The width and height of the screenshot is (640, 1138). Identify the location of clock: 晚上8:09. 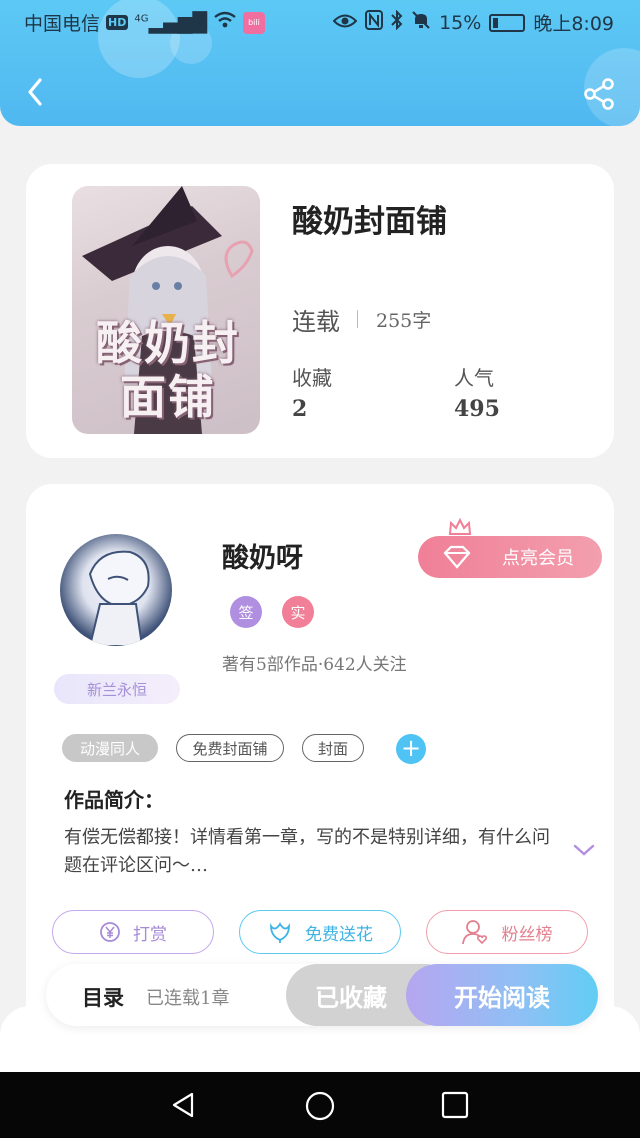
(573, 24).